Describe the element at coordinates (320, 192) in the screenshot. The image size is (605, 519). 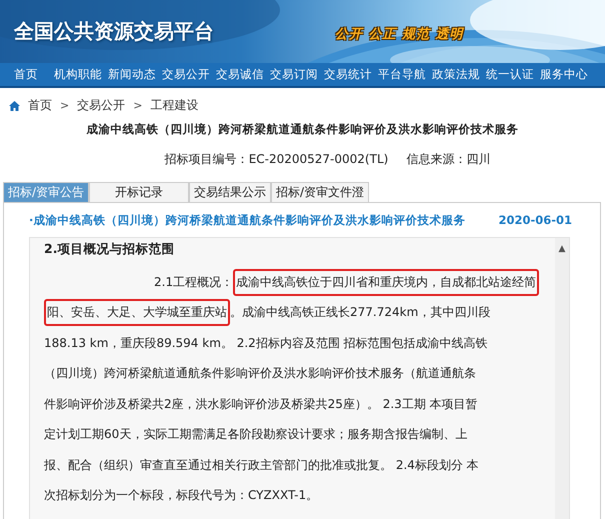
I see `tab: 招标/资审文件澄` at that location.